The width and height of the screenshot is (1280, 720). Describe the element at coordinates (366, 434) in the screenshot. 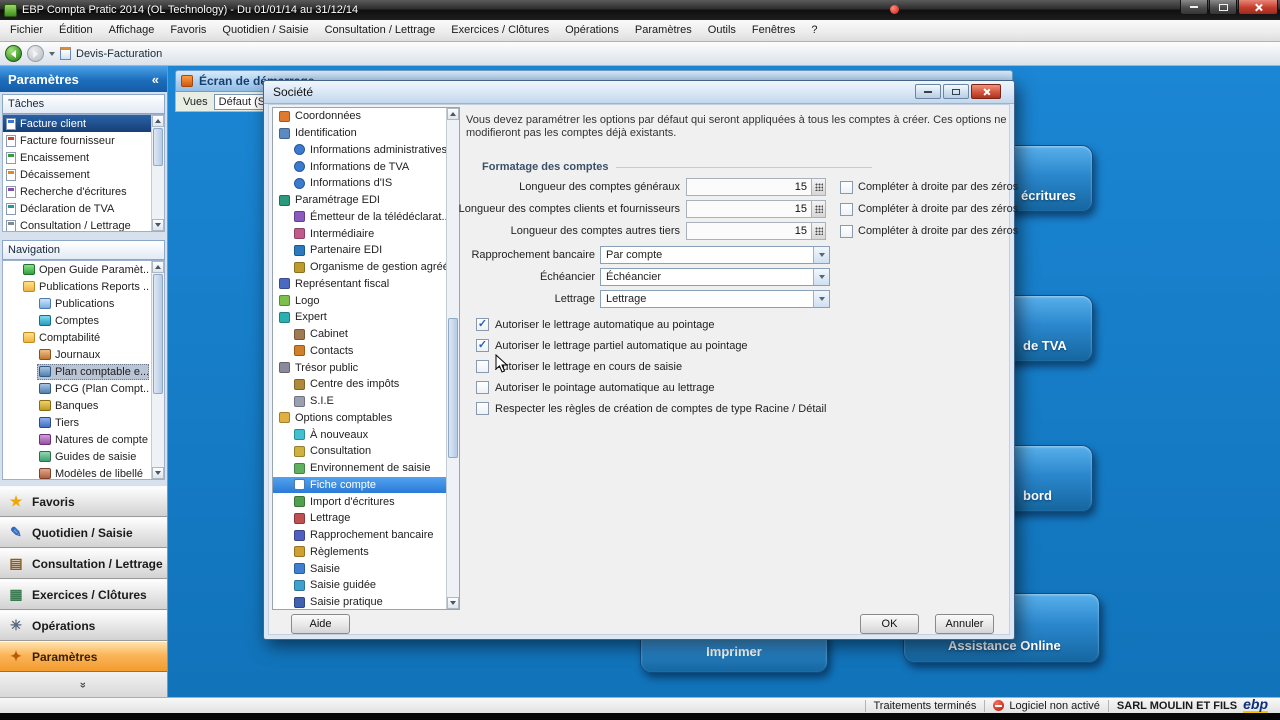

I see `settings-tree-item: À nouveaux` at that location.